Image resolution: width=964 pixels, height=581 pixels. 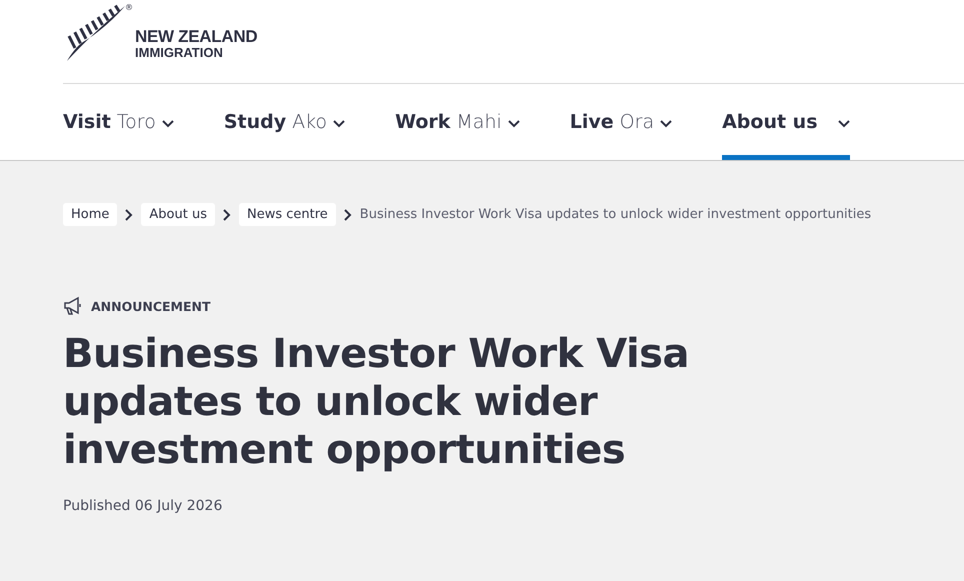 I want to click on logo-subtitle: IMMIGRATION, so click(x=179, y=53).